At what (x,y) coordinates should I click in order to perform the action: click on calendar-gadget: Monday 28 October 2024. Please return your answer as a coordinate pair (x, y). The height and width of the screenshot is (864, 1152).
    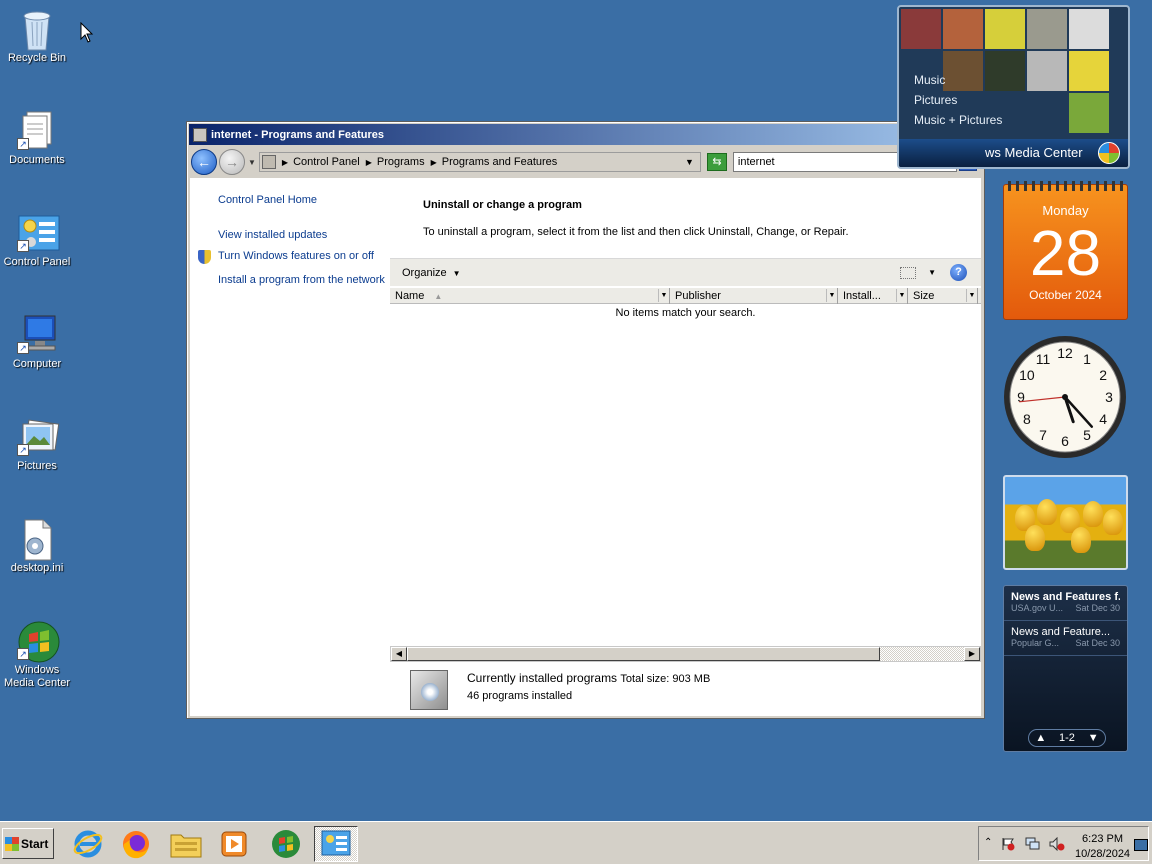
    Looking at the image, I should click on (1065, 250).